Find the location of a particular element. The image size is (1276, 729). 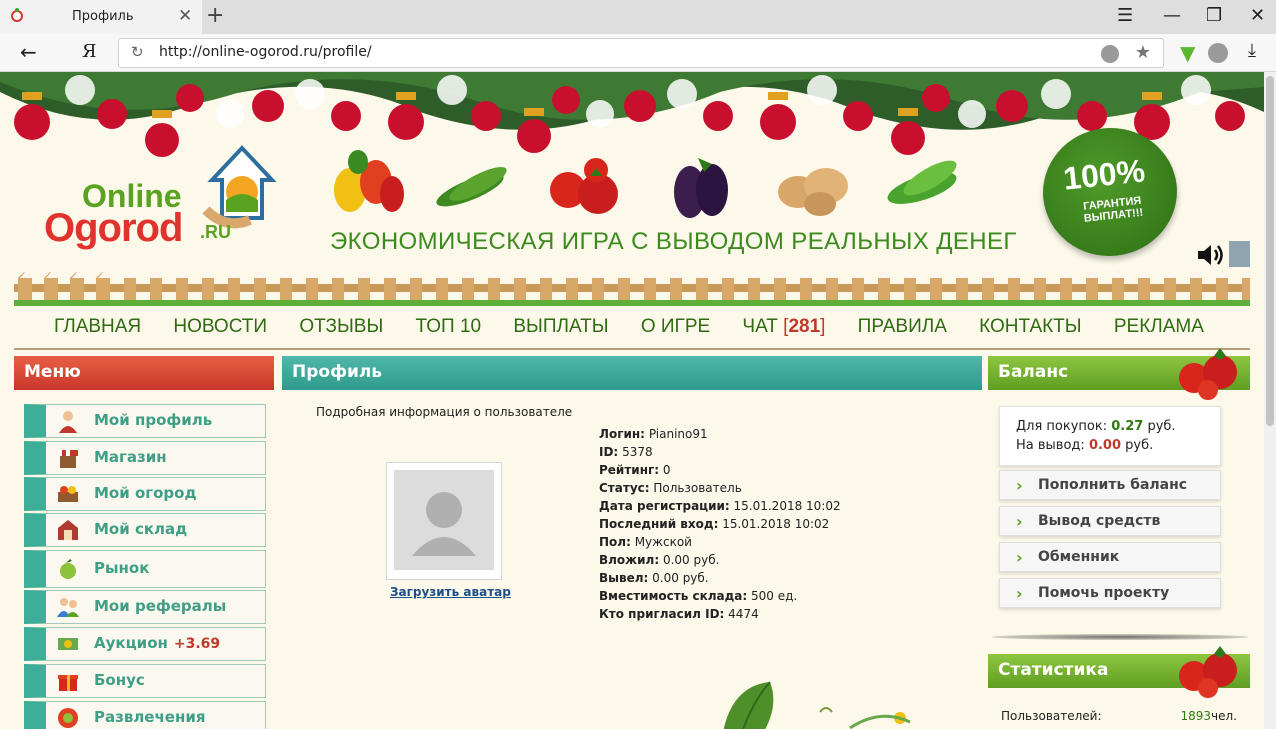

nav-top10: ТОП 10 is located at coordinates (449, 331).